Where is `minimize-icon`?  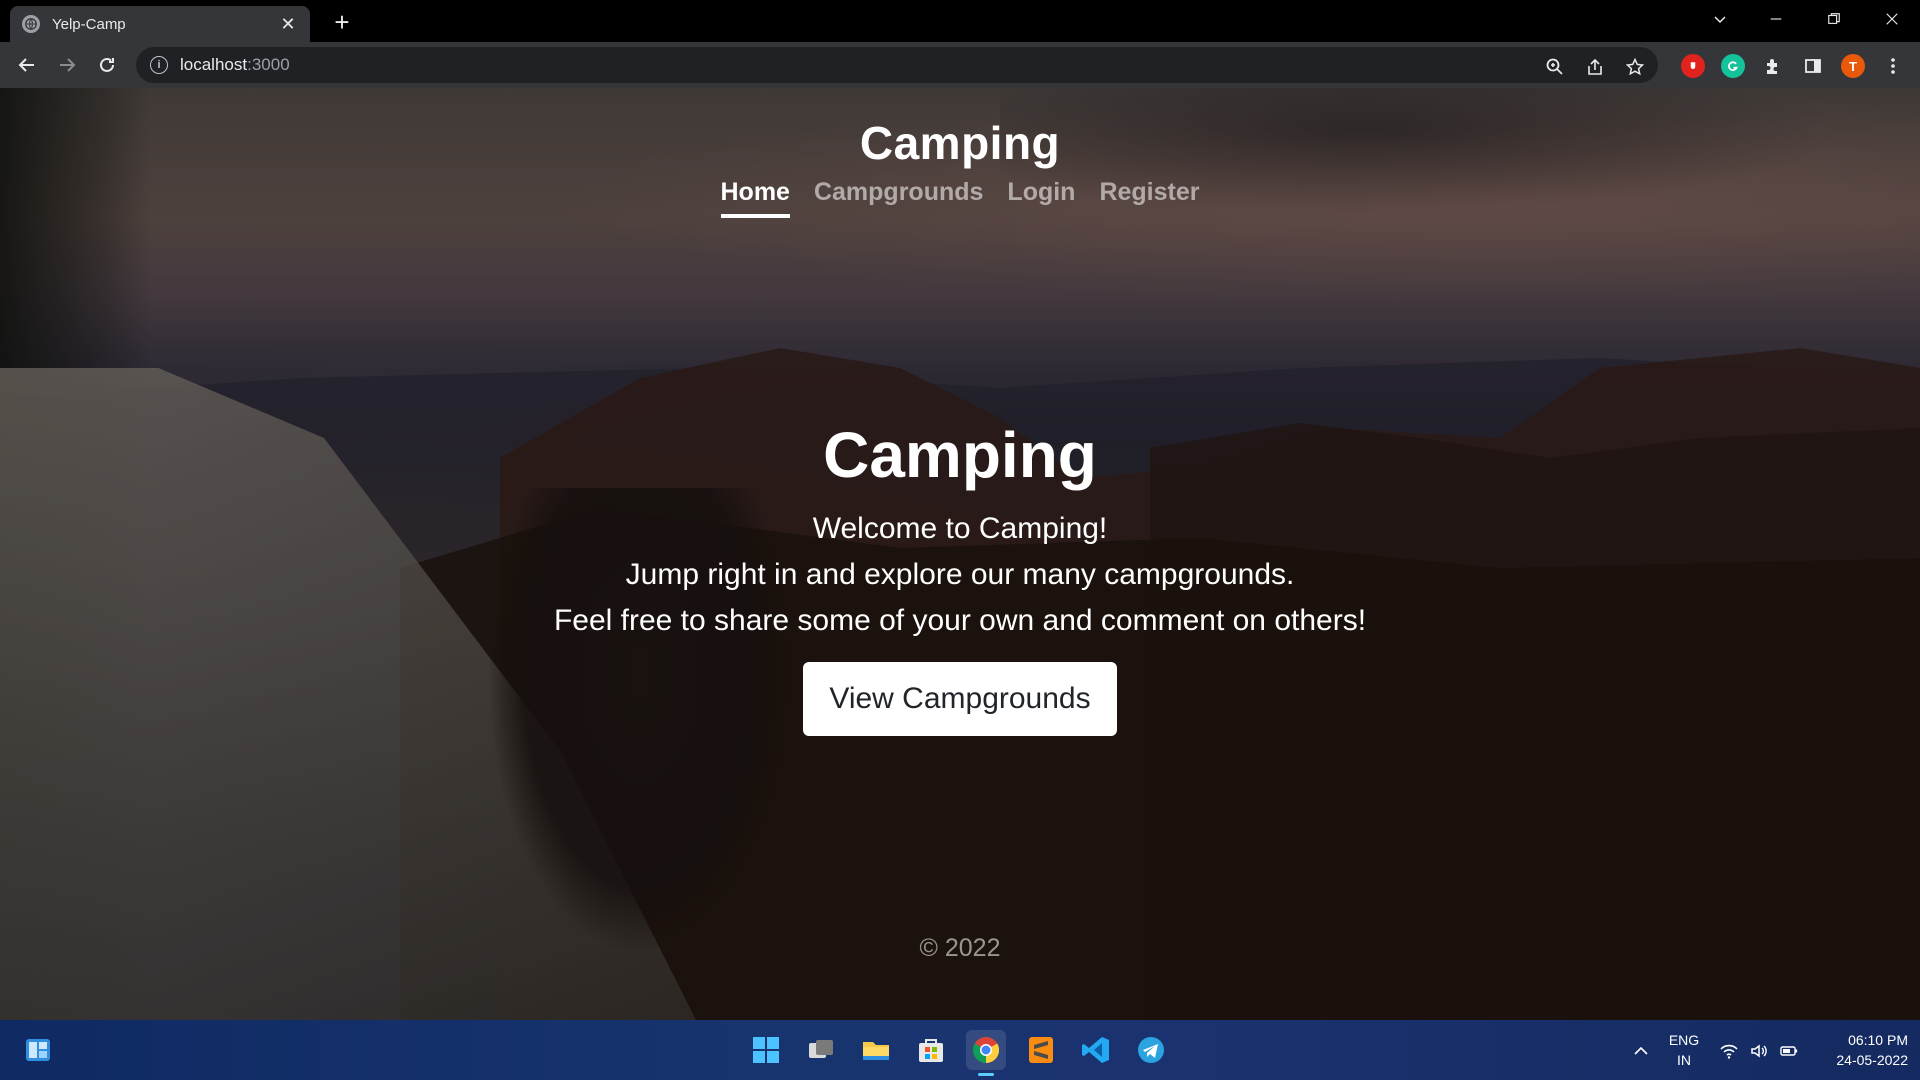 minimize-icon is located at coordinates (1776, 19).